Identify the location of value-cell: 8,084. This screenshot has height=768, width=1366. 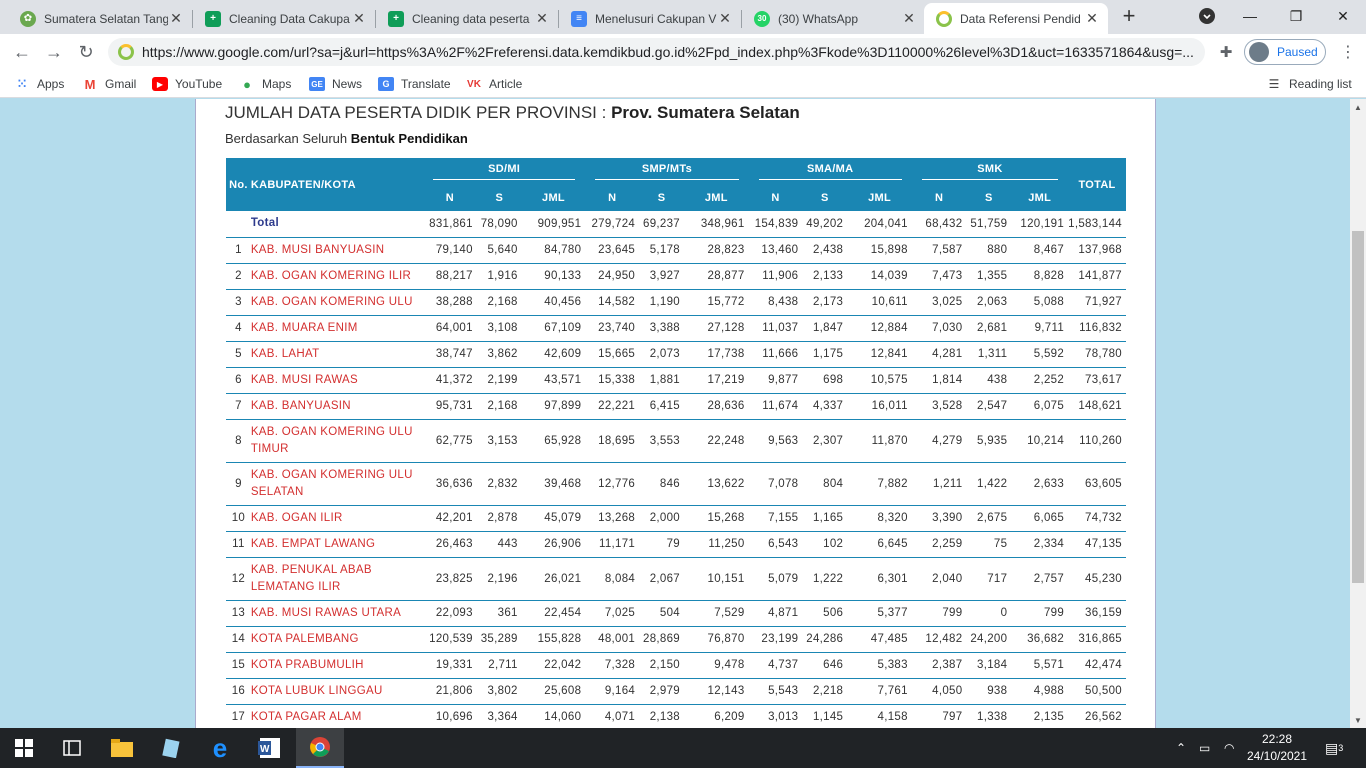
(612, 579).